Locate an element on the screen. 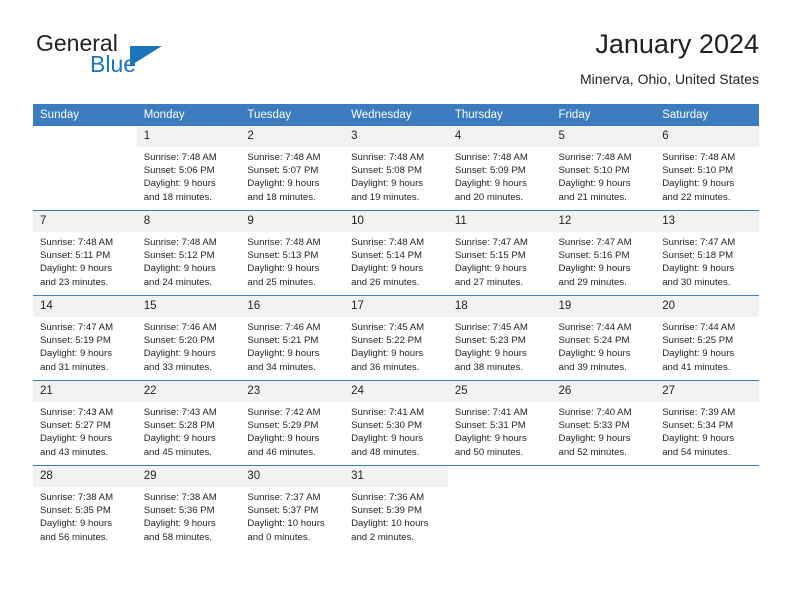  day-number is located at coordinates (499, 476).